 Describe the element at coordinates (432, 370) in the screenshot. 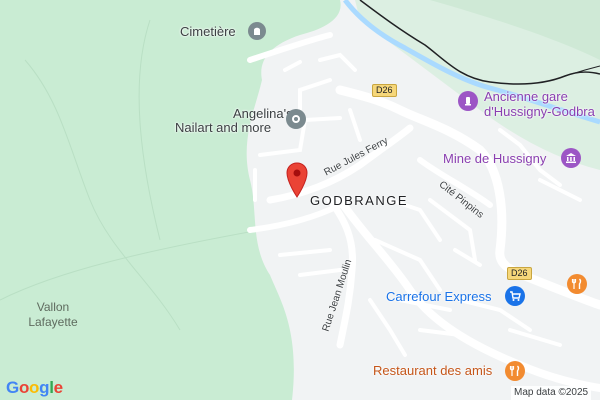

I see `restaurant-des-amis-label: Restaurant des amis` at that location.